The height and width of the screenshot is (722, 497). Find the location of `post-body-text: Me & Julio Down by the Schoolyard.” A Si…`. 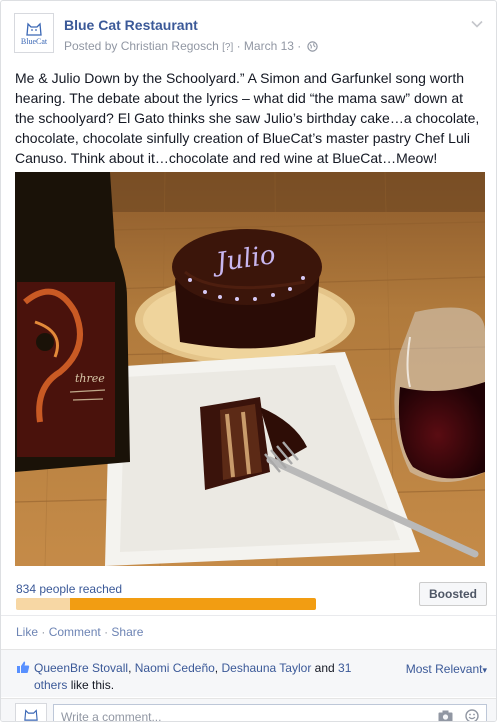

post-body-text: Me & Julio Down by the Schoolyard.” A Si… is located at coordinates (247, 118).